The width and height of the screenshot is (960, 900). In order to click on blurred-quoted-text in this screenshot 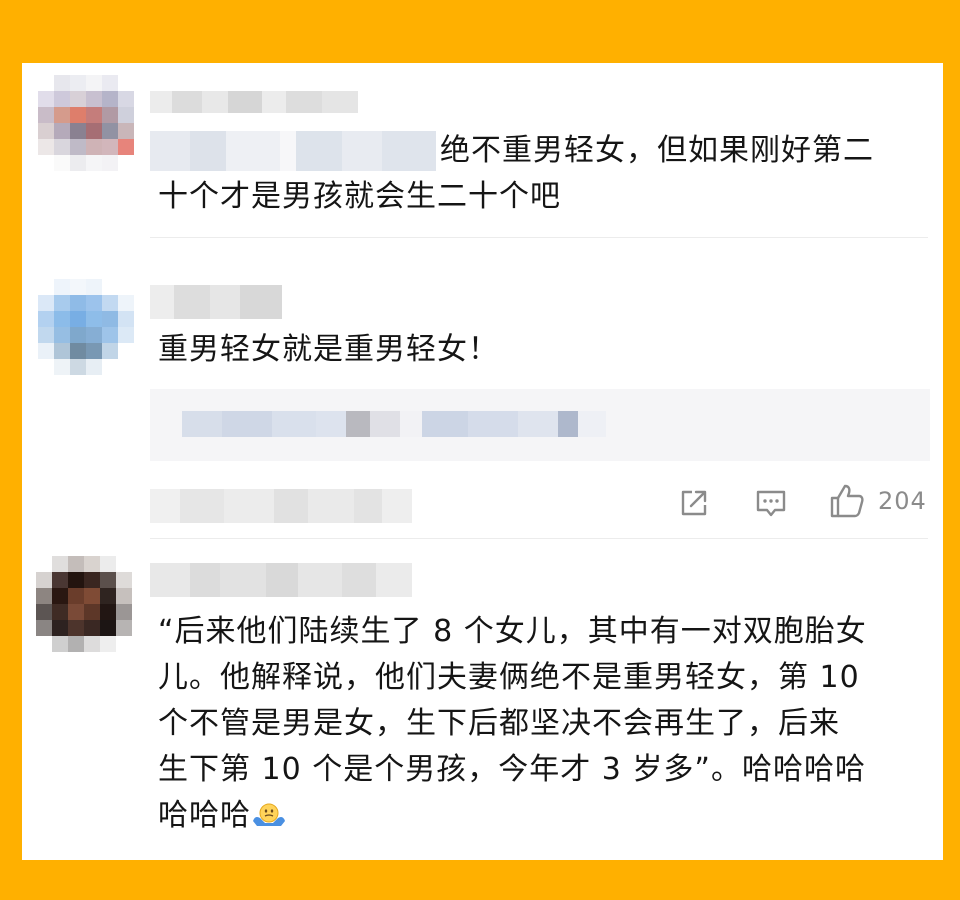, I will do `click(394, 424)`.